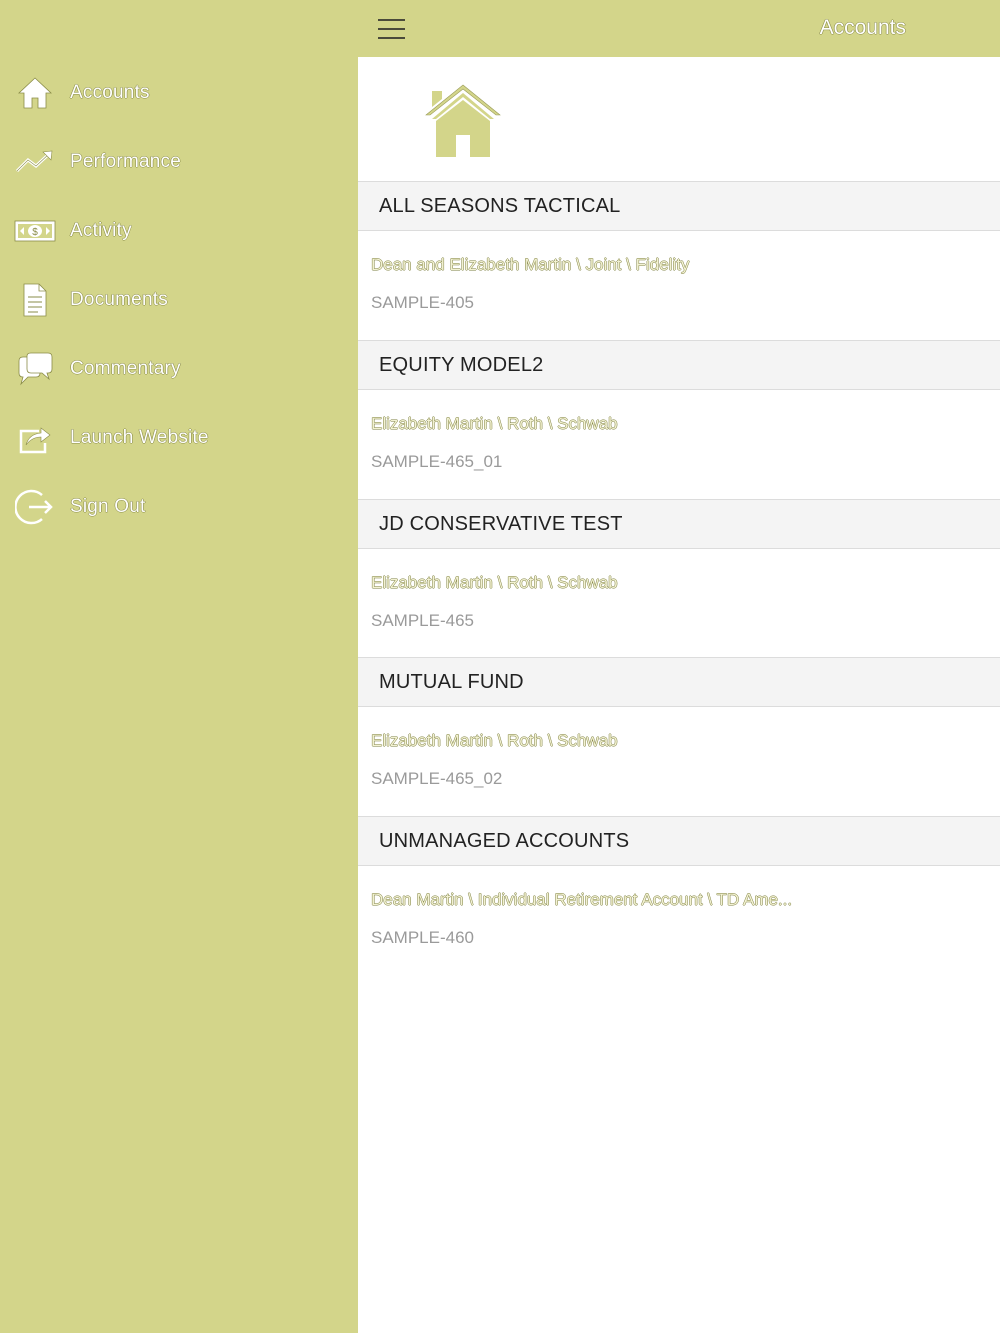  Describe the element at coordinates (35, 300) in the screenshot. I see `document-icon` at that location.